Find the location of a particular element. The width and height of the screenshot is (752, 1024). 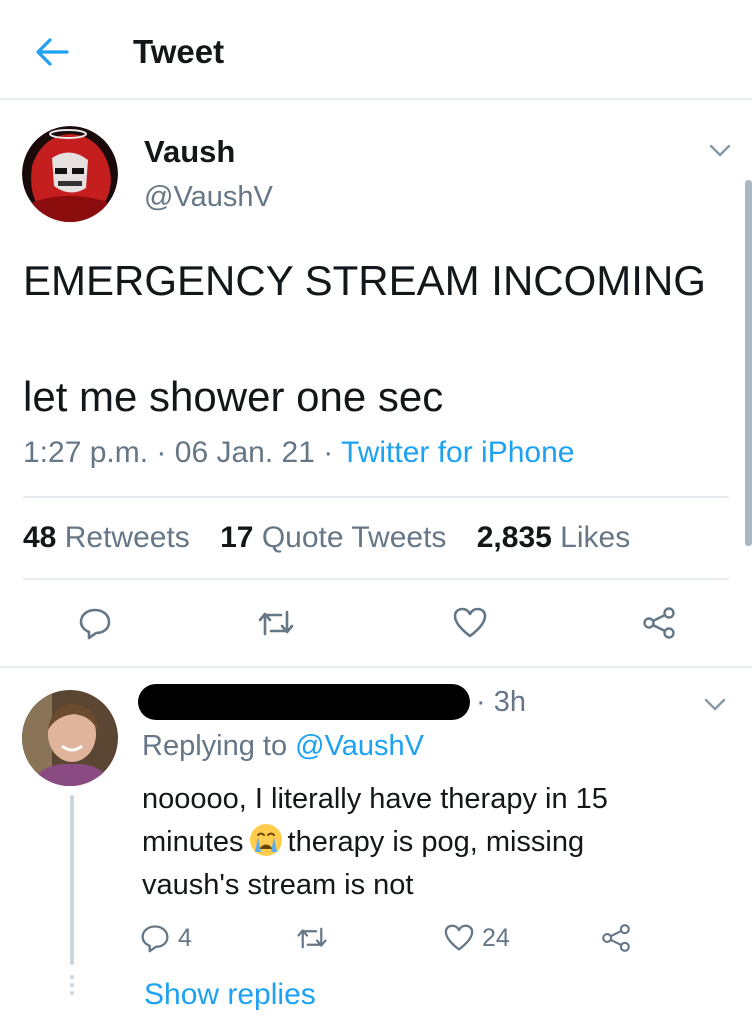

likes-stat: 2,835 Likes is located at coordinates (553, 537).